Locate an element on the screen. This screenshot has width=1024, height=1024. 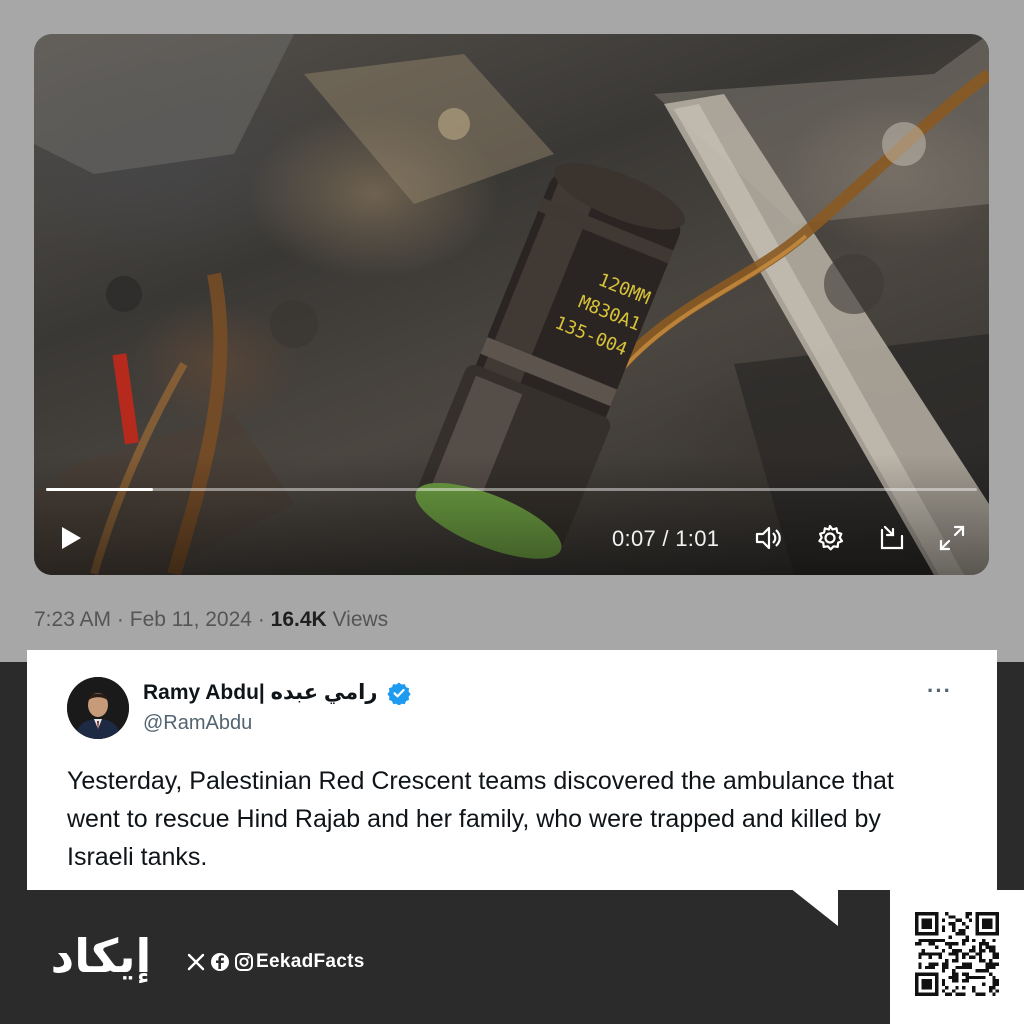
user-handle: @RamAbdu is located at coordinates (197, 723).